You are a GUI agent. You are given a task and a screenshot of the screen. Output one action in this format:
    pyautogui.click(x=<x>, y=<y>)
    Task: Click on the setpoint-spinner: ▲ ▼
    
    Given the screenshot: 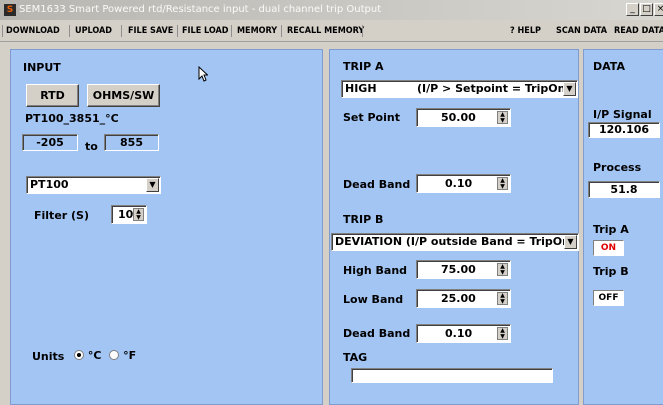 What is the action you would take?
    pyautogui.click(x=502, y=117)
    